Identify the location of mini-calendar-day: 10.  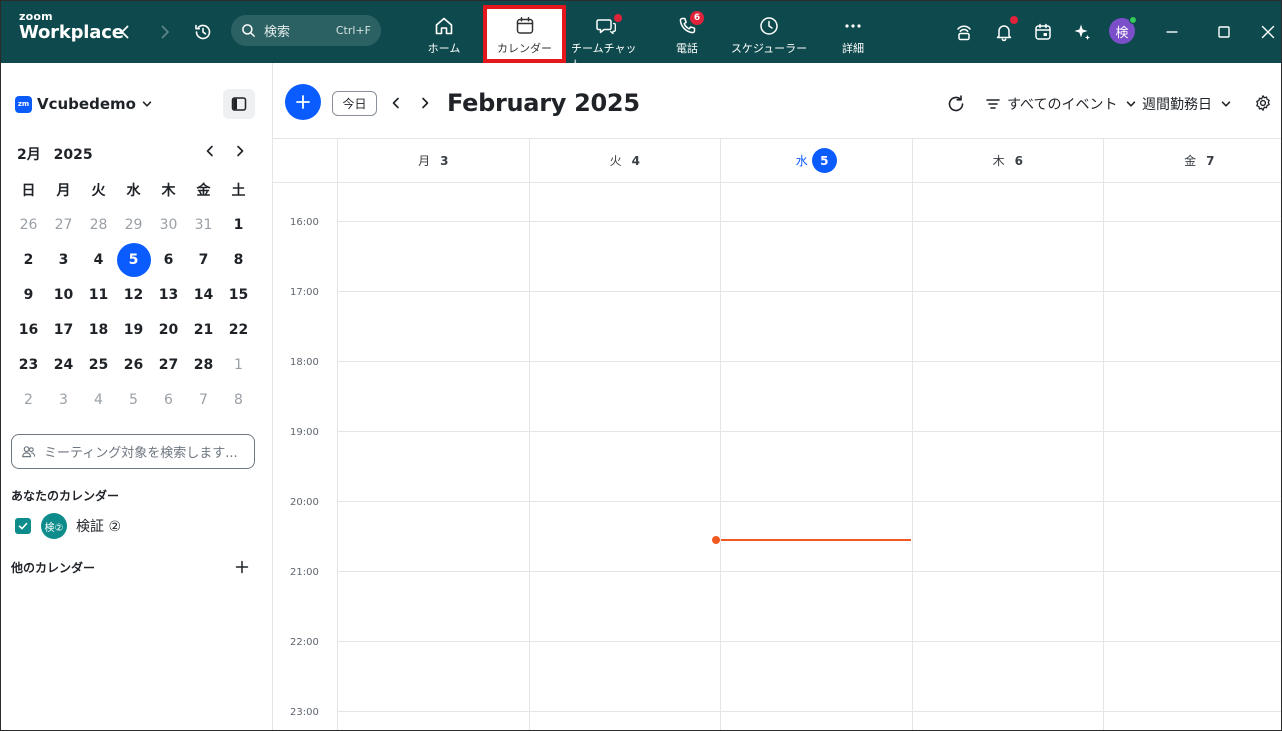
(63, 294).